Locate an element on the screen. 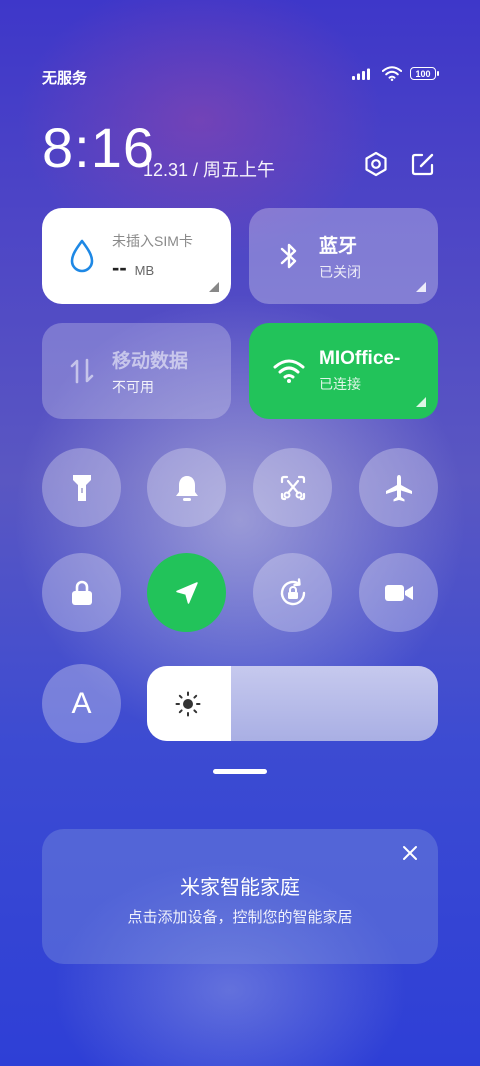 This screenshot has height=1066, width=480. font-size-label: A is located at coordinates (81, 703).